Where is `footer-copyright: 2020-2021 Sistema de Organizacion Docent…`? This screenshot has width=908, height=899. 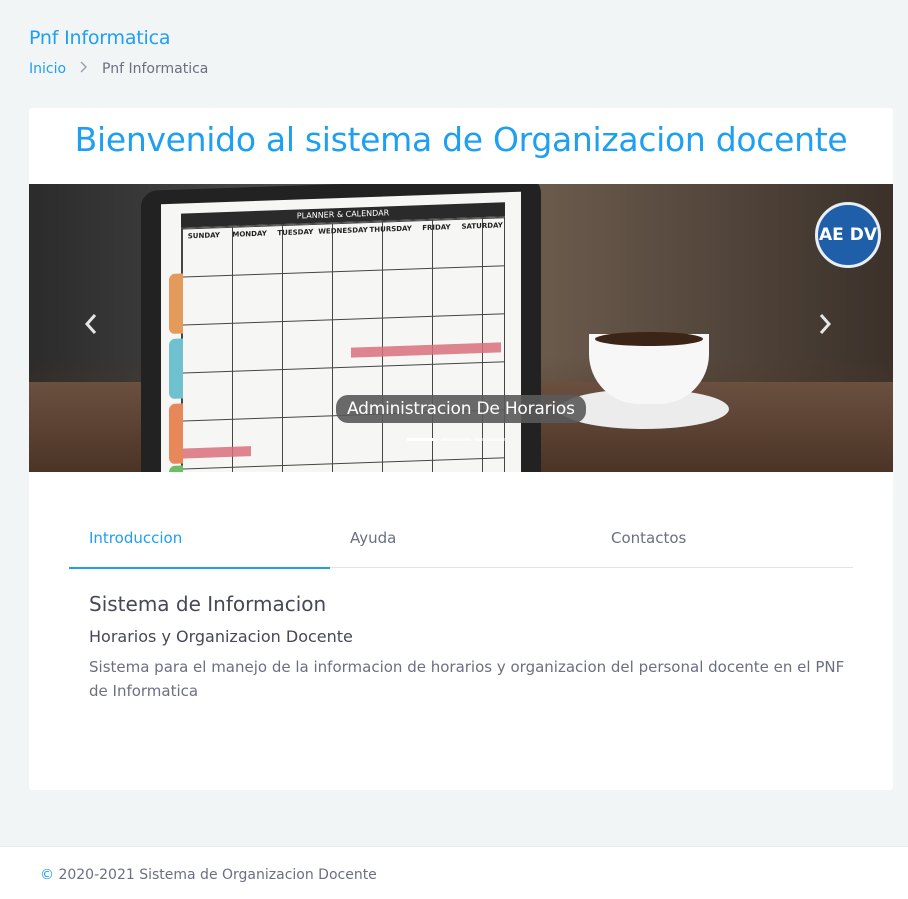
footer-copyright: 2020-2021 Sistema de Organizacion Docent… is located at coordinates (217, 875).